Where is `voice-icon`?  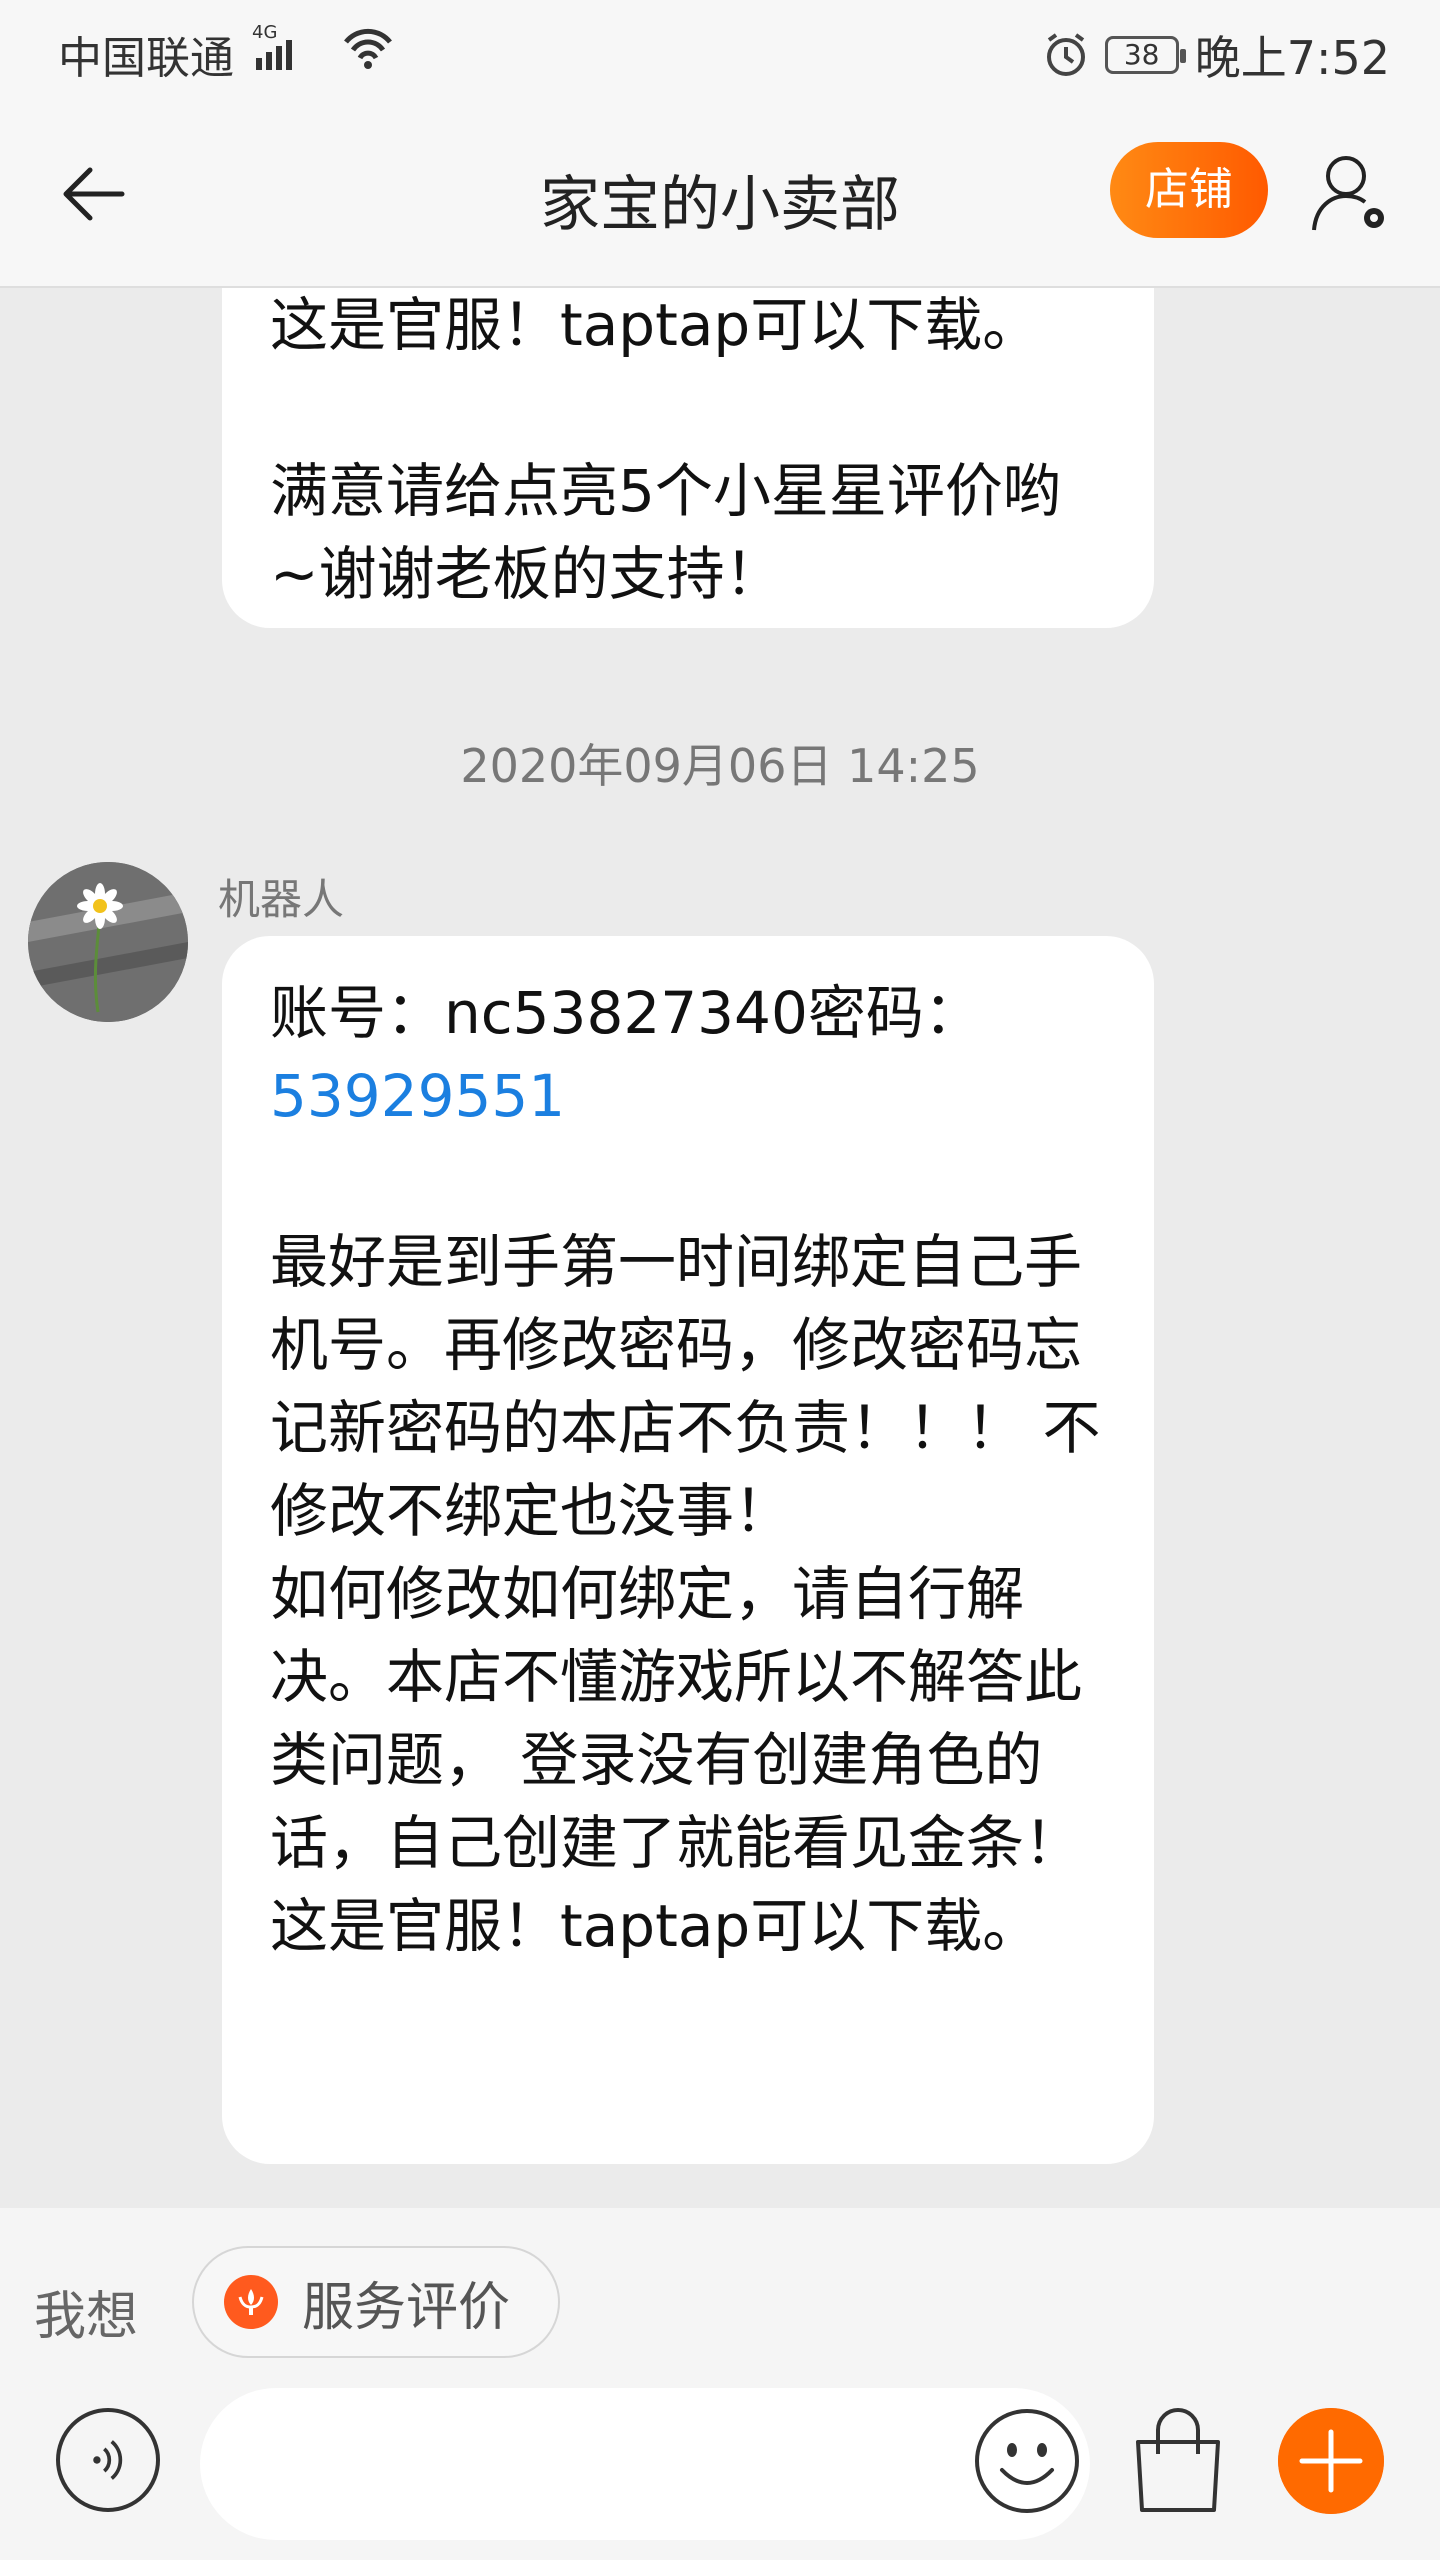
voice-icon is located at coordinates (108, 2460).